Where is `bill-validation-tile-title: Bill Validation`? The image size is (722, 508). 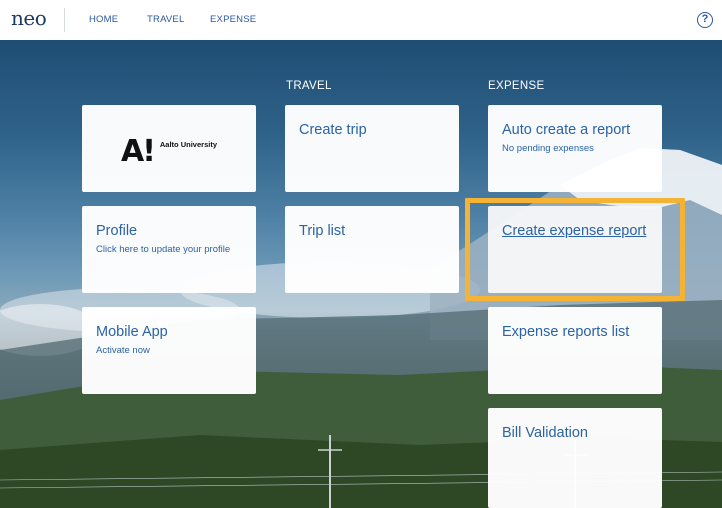 bill-validation-tile-title: Bill Validation is located at coordinates (545, 433).